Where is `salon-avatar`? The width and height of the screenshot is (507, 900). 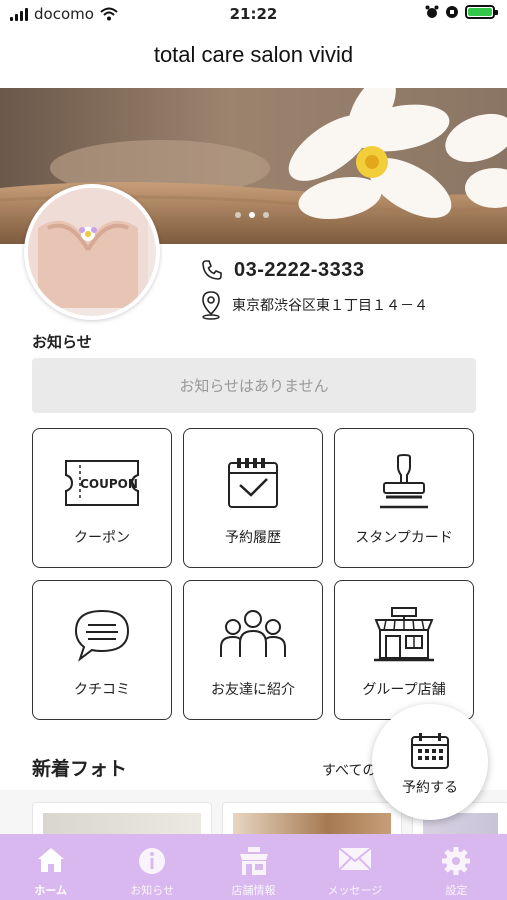 salon-avatar is located at coordinates (92, 252).